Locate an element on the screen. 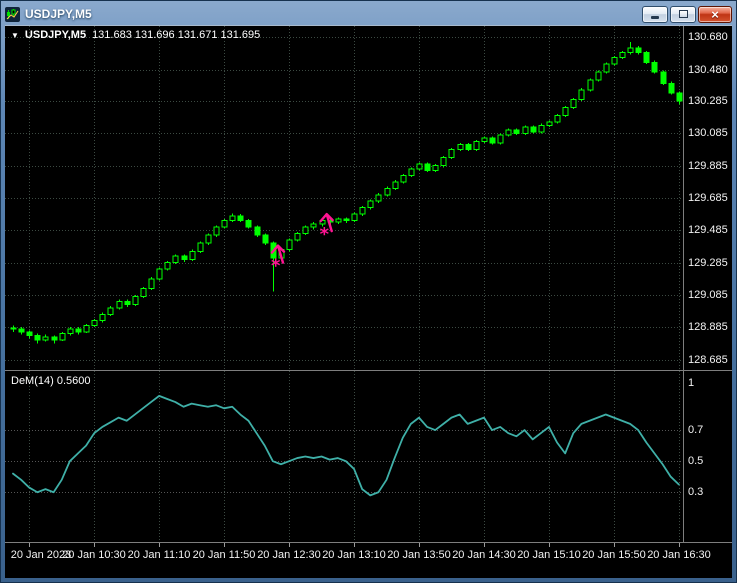 The height and width of the screenshot is (583, 737). price-axis-line is located at coordinates (683, 284).